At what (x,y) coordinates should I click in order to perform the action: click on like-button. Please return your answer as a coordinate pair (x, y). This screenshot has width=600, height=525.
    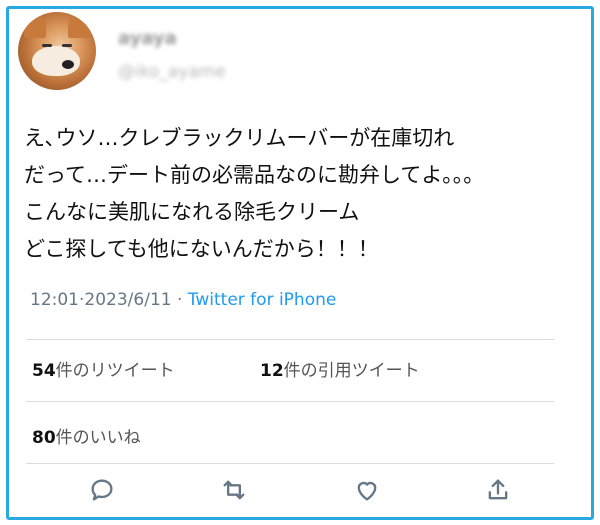
    Looking at the image, I should click on (367, 490).